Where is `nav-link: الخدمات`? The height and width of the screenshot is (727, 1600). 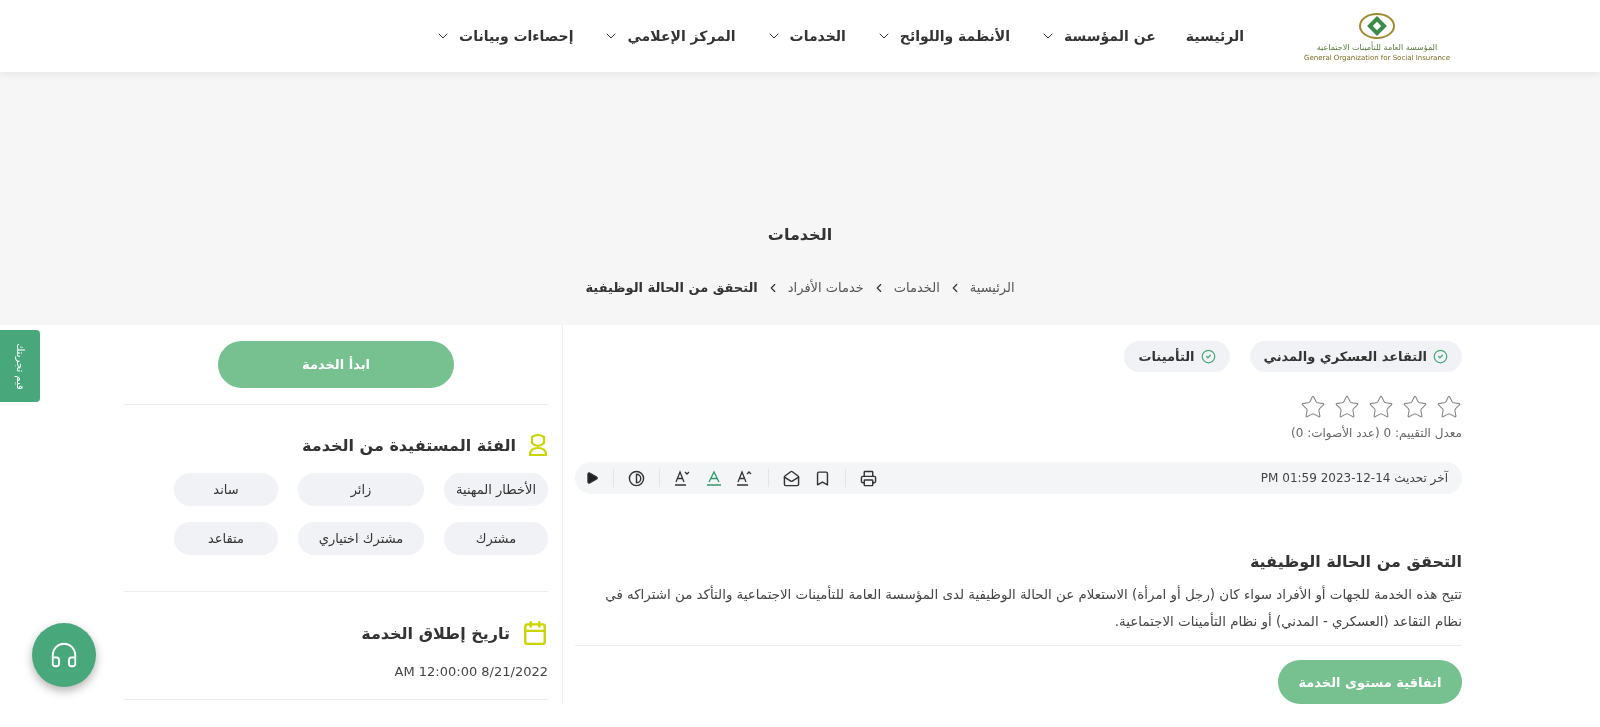
nav-link: الخدمات is located at coordinates (805, 36).